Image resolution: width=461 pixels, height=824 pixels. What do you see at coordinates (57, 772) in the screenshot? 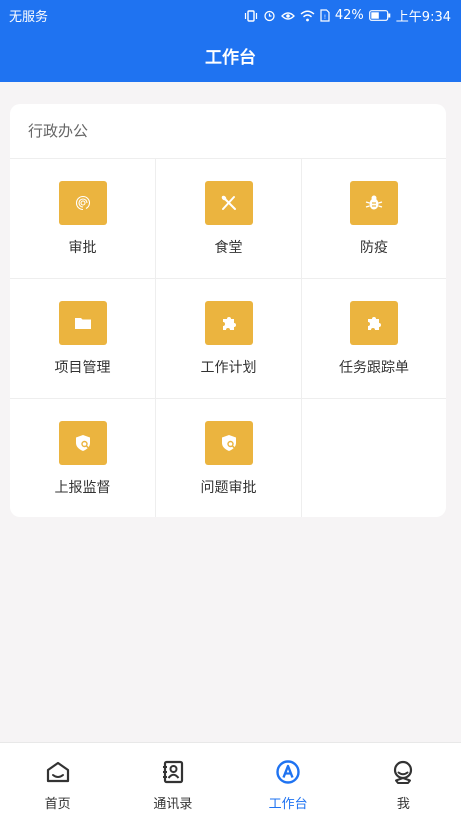
I see `home-icon` at bounding box center [57, 772].